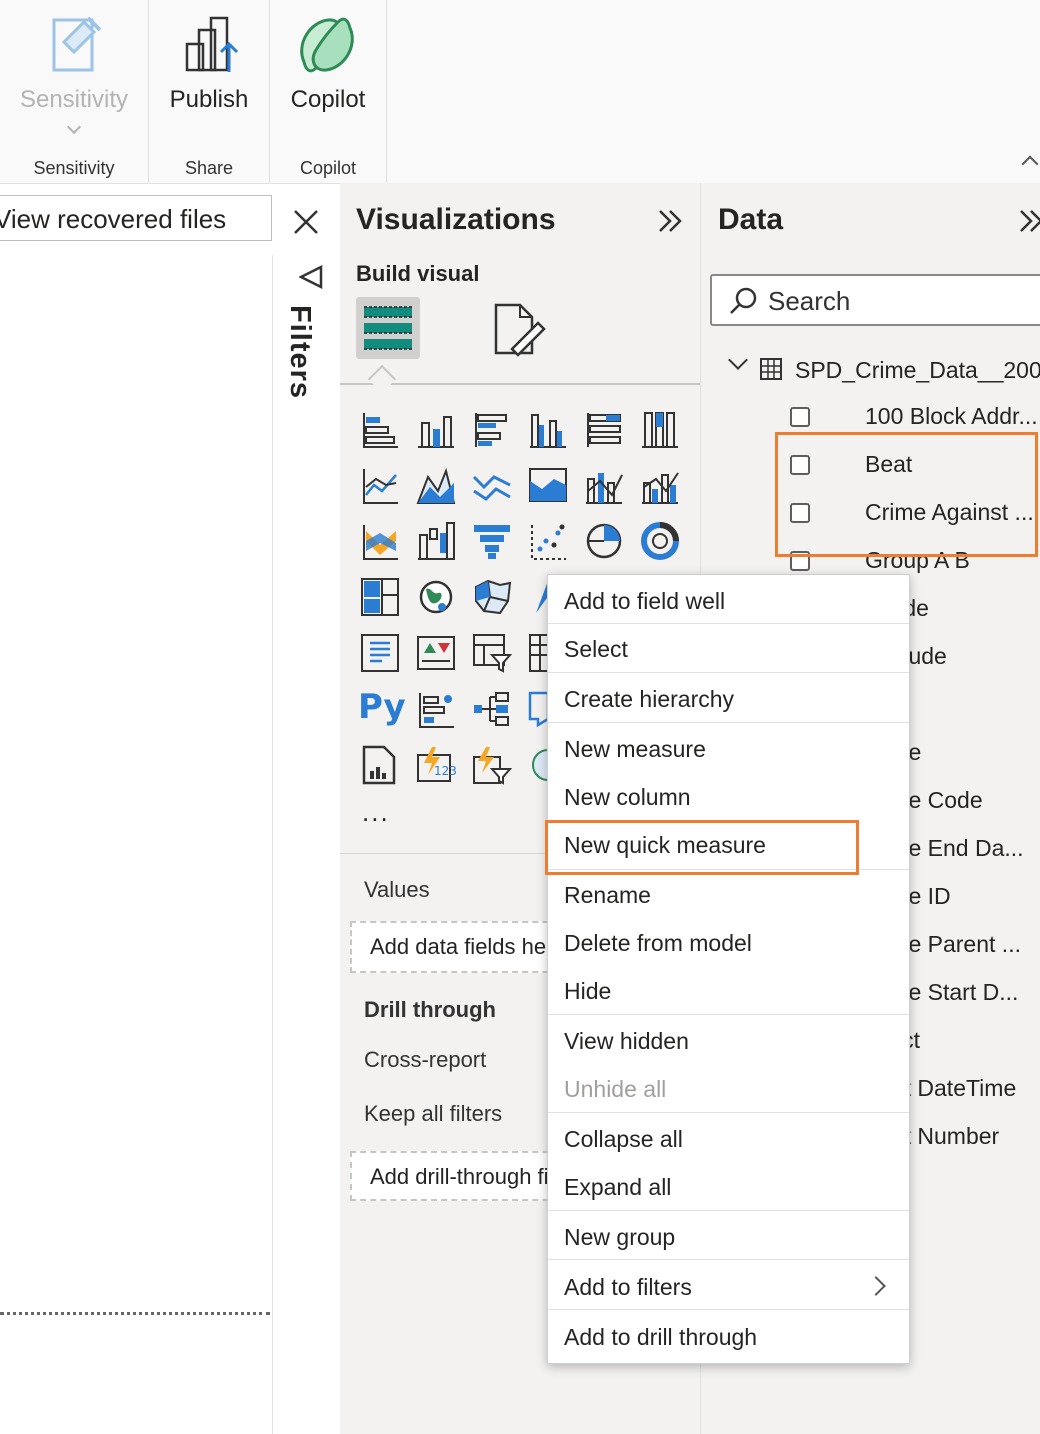 The width and height of the screenshot is (1040, 1434). Describe the element at coordinates (728, 749) in the screenshot. I see `menu-item-new-measure: New measure` at that location.